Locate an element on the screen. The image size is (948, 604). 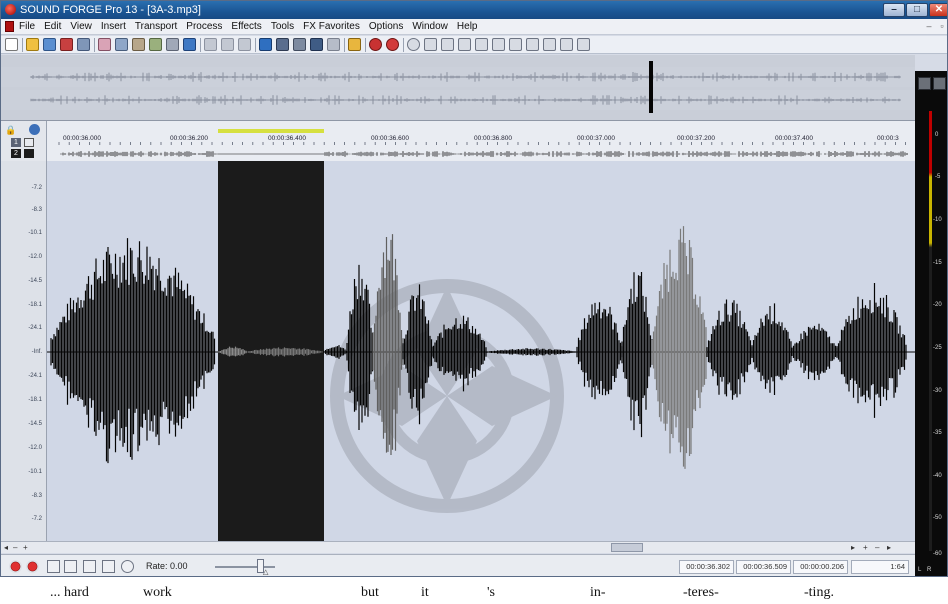
rewind-icon is located at coordinates (532, 44).